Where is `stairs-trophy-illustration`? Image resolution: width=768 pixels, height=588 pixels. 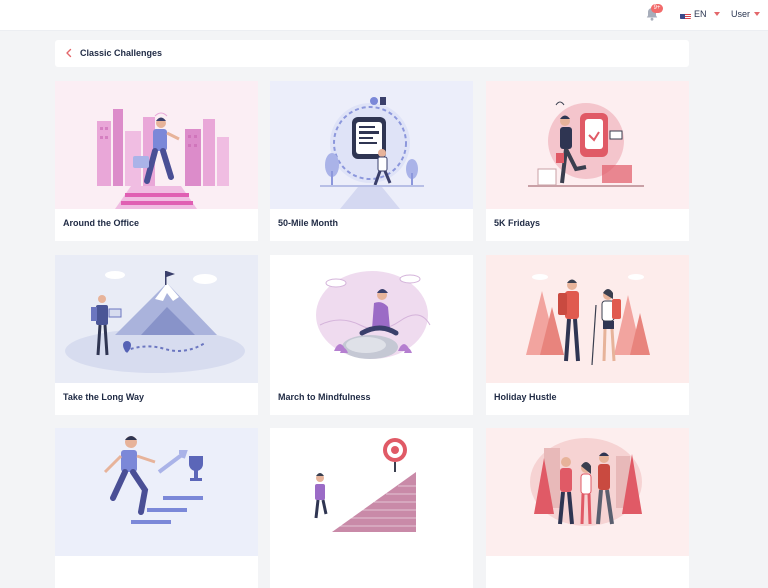 stairs-trophy-illustration is located at coordinates (156, 492).